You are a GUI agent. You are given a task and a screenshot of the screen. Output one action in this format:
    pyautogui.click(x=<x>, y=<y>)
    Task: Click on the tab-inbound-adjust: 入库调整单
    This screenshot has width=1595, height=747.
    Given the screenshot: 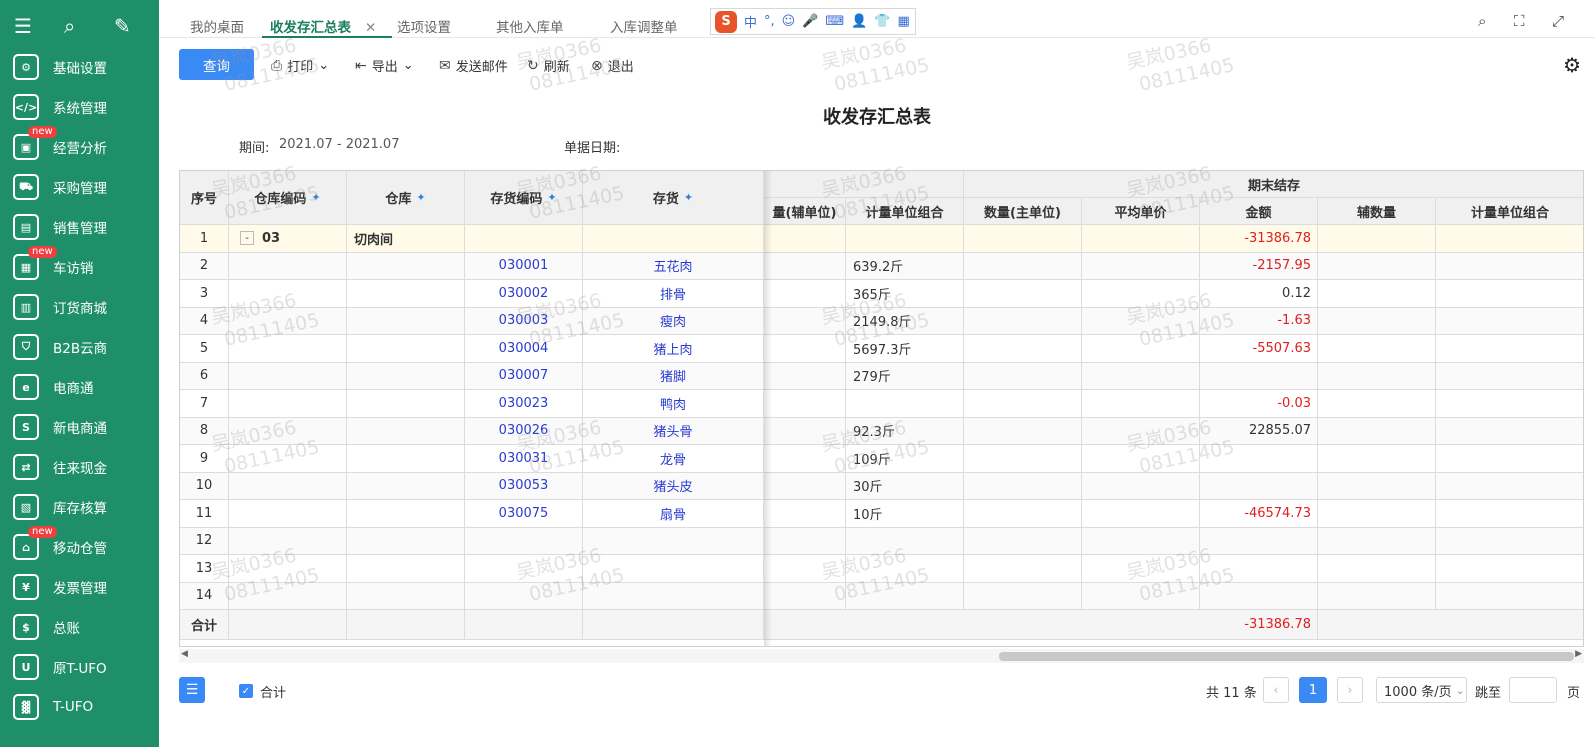 What is the action you would take?
    pyautogui.click(x=644, y=26)
    